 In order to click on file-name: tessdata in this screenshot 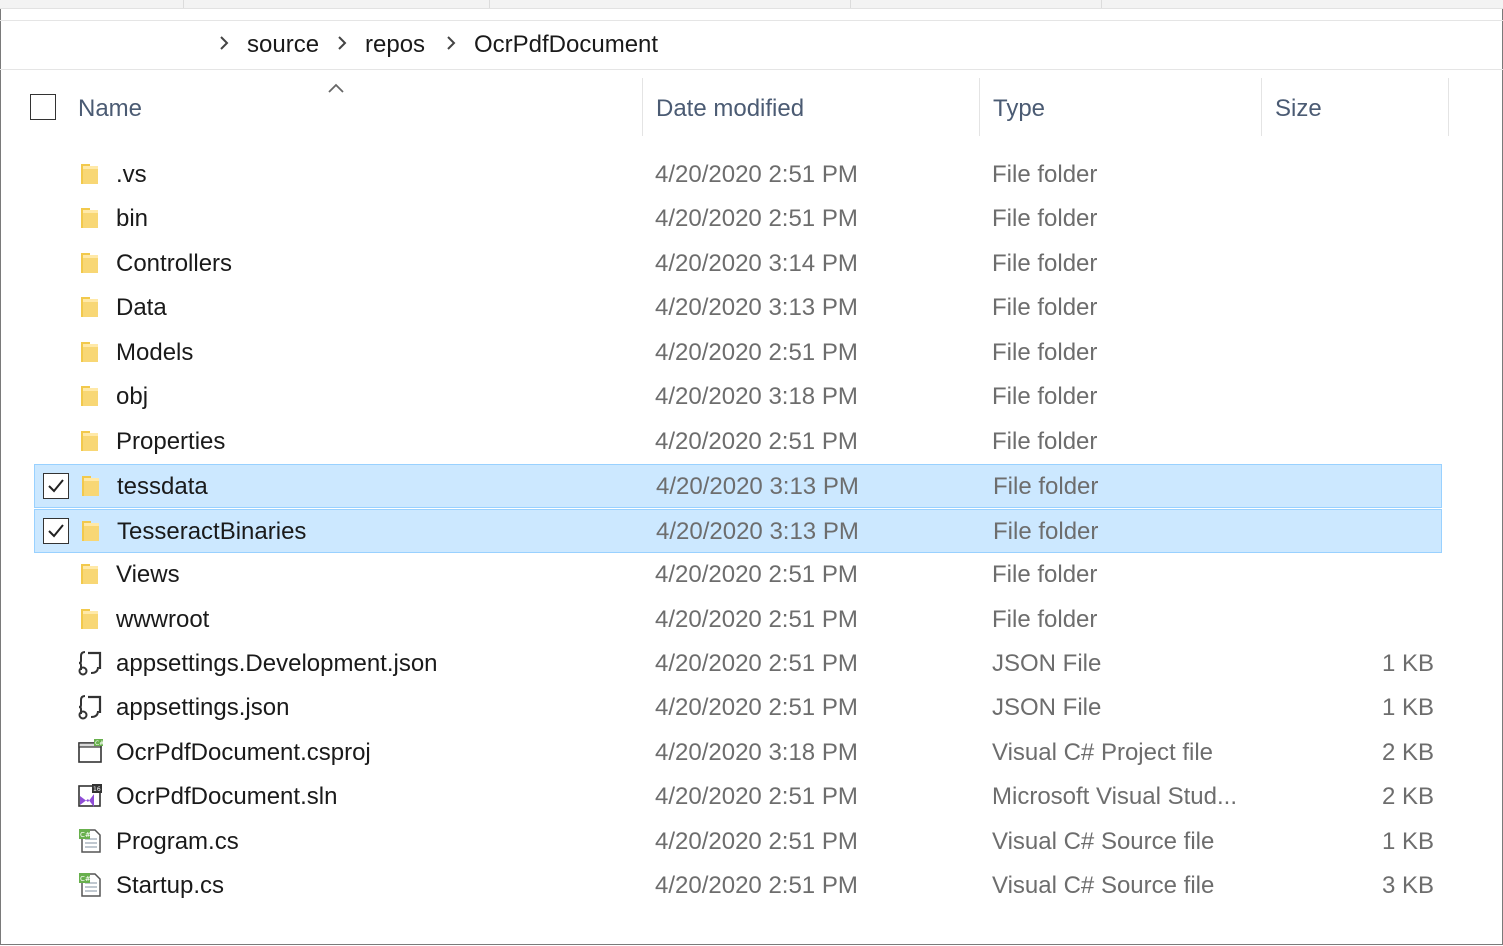, I will do `click(162, 487)`.